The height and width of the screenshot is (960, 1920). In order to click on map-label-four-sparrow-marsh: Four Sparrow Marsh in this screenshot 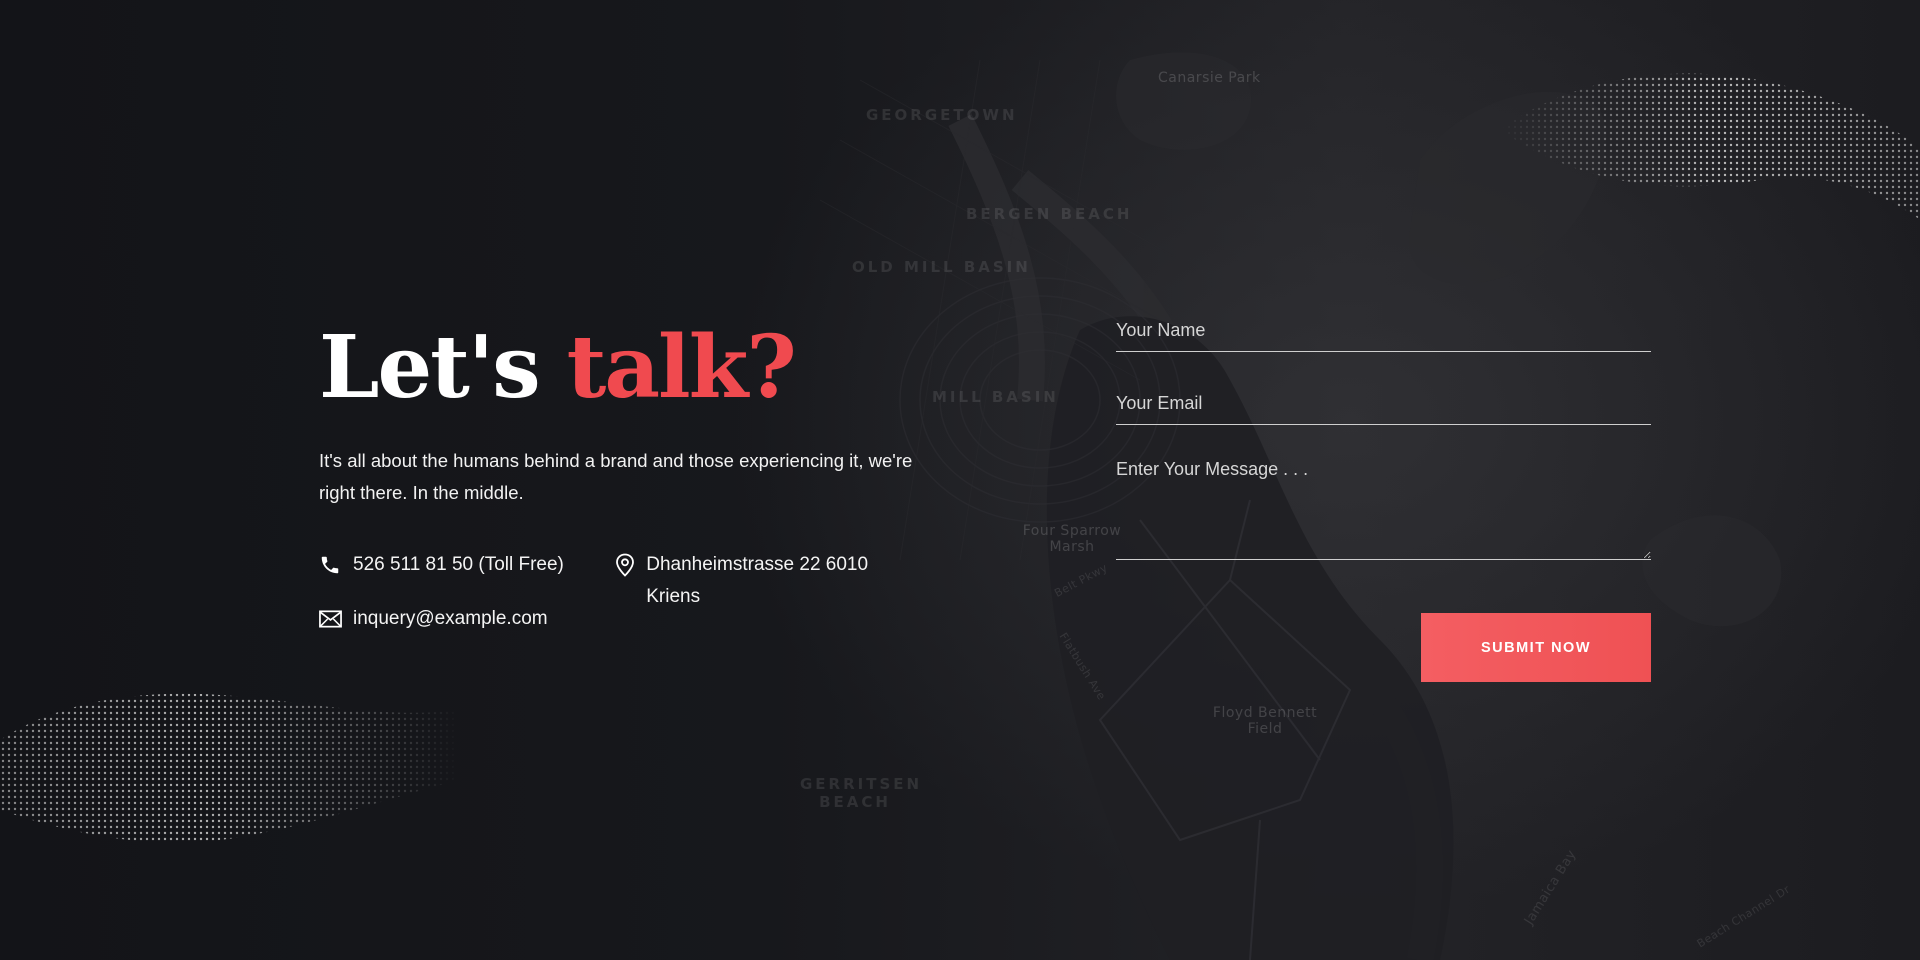, I will do `click(1072, 539)`.